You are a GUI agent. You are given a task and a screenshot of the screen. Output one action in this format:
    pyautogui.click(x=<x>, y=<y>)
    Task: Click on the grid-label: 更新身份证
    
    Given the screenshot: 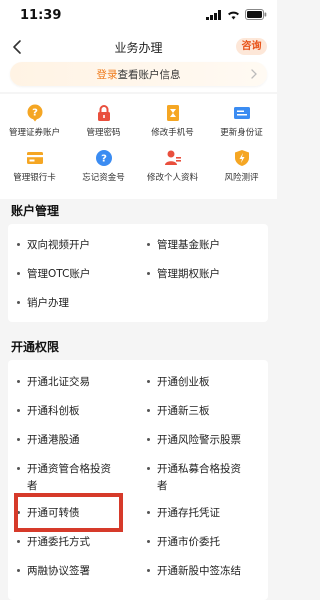 What is the action you would take?
    pyautogui.click(x=241, y=133)
    